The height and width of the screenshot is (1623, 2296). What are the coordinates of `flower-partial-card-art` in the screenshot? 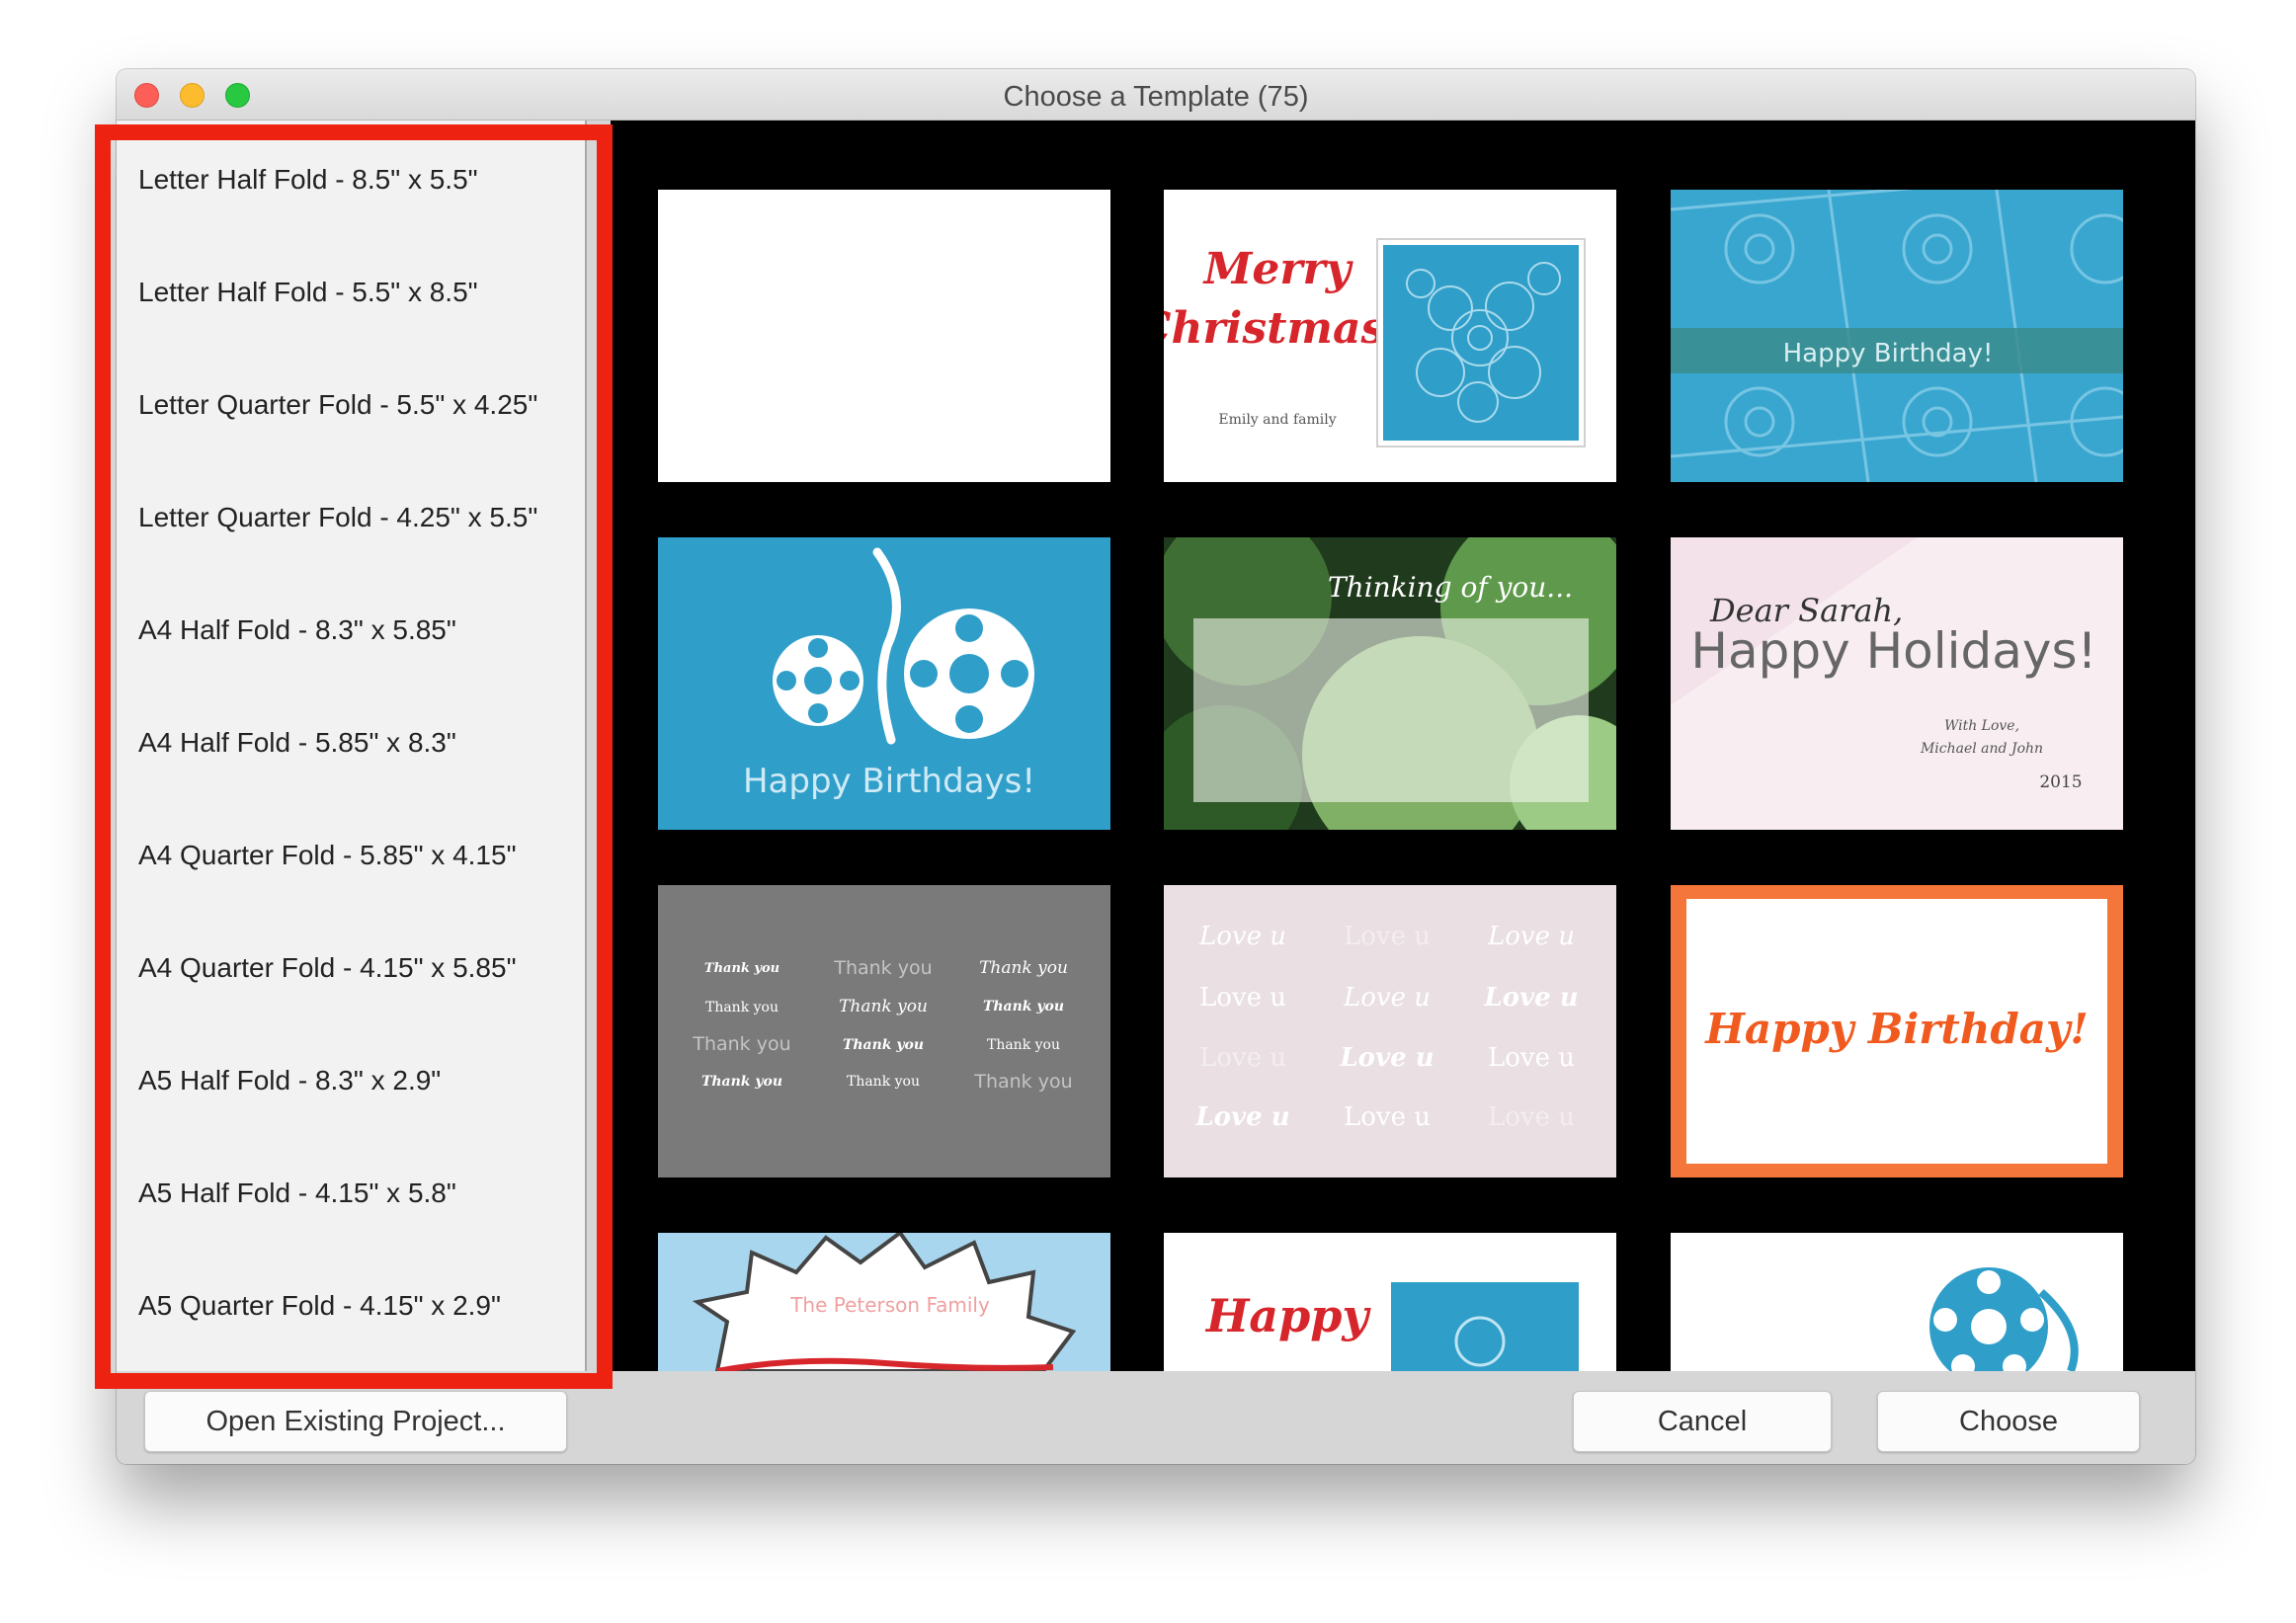 It's located at (1897, 1302).